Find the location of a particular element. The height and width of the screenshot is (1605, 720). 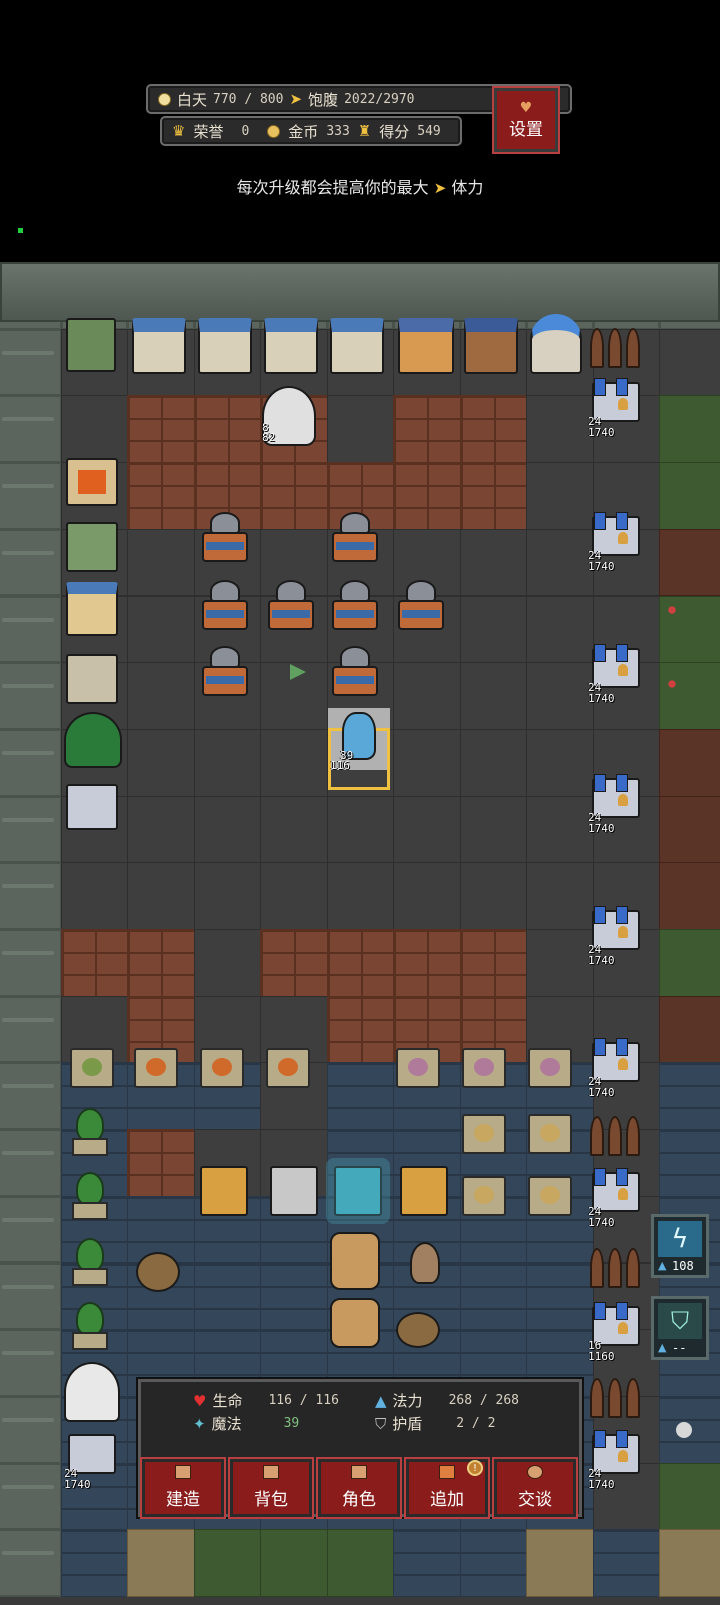

sun-icon is located at coordinates (164, 99).